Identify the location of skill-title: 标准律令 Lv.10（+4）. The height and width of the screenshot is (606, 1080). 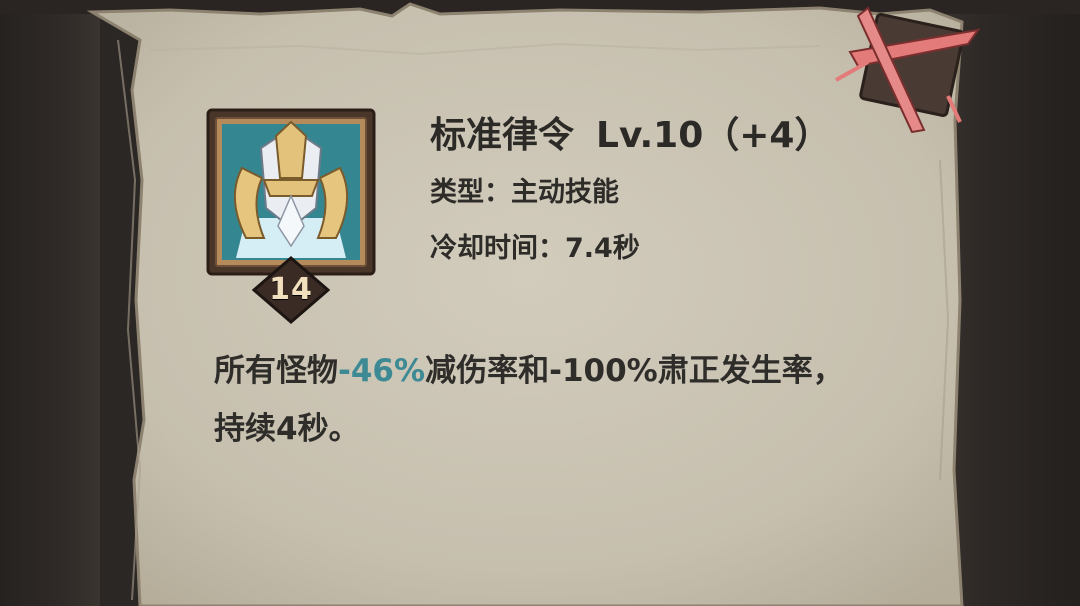
(630, 136).